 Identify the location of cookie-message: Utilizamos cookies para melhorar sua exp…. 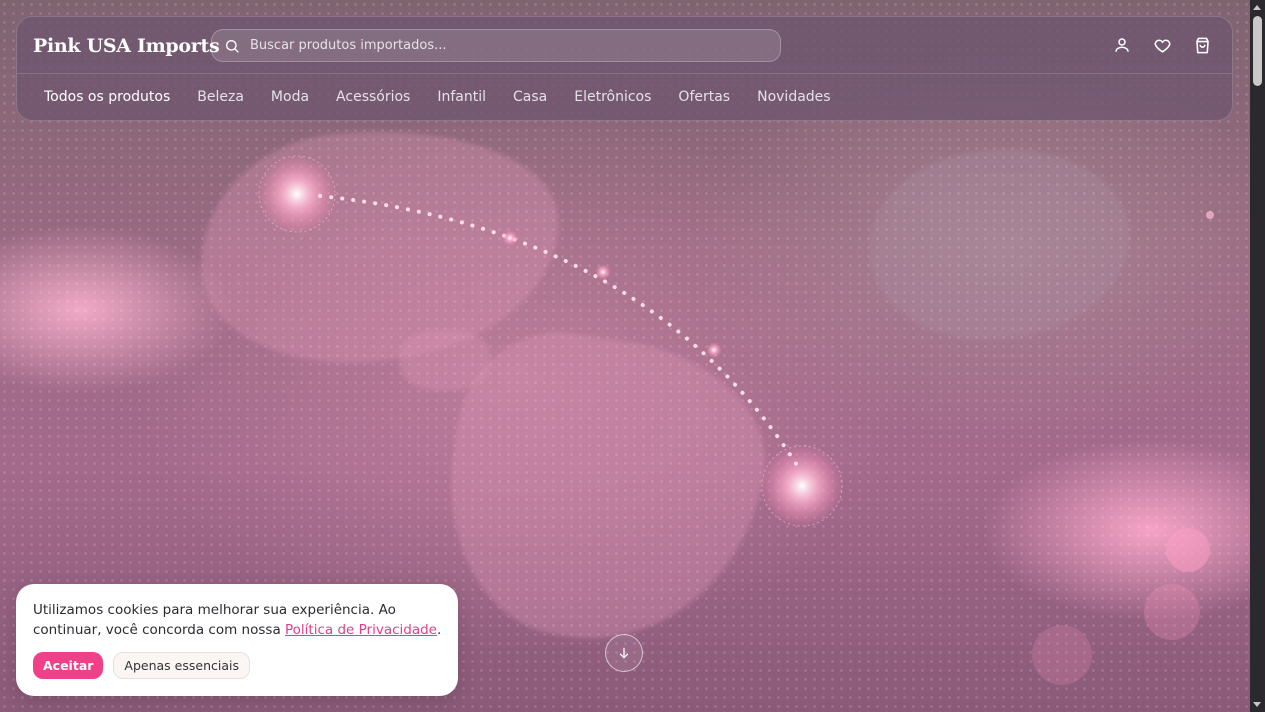
(237, 620).